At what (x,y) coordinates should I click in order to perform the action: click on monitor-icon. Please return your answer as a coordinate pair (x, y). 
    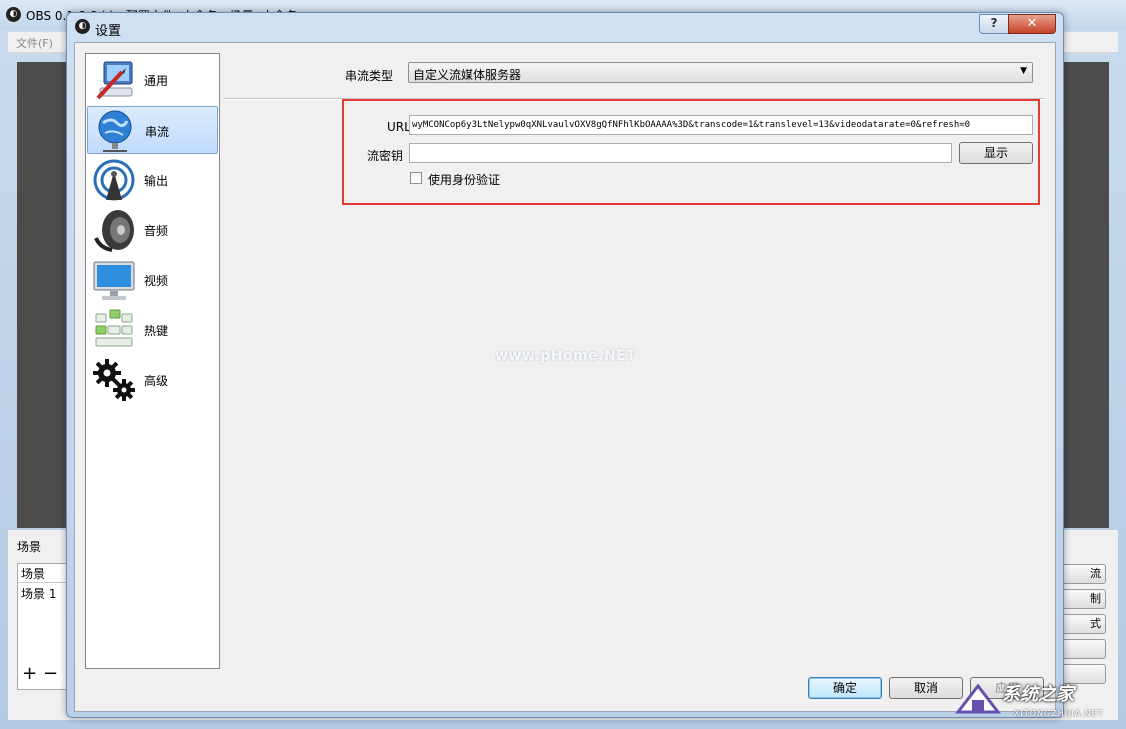
    Looking at the image, I should click on (114, 280).